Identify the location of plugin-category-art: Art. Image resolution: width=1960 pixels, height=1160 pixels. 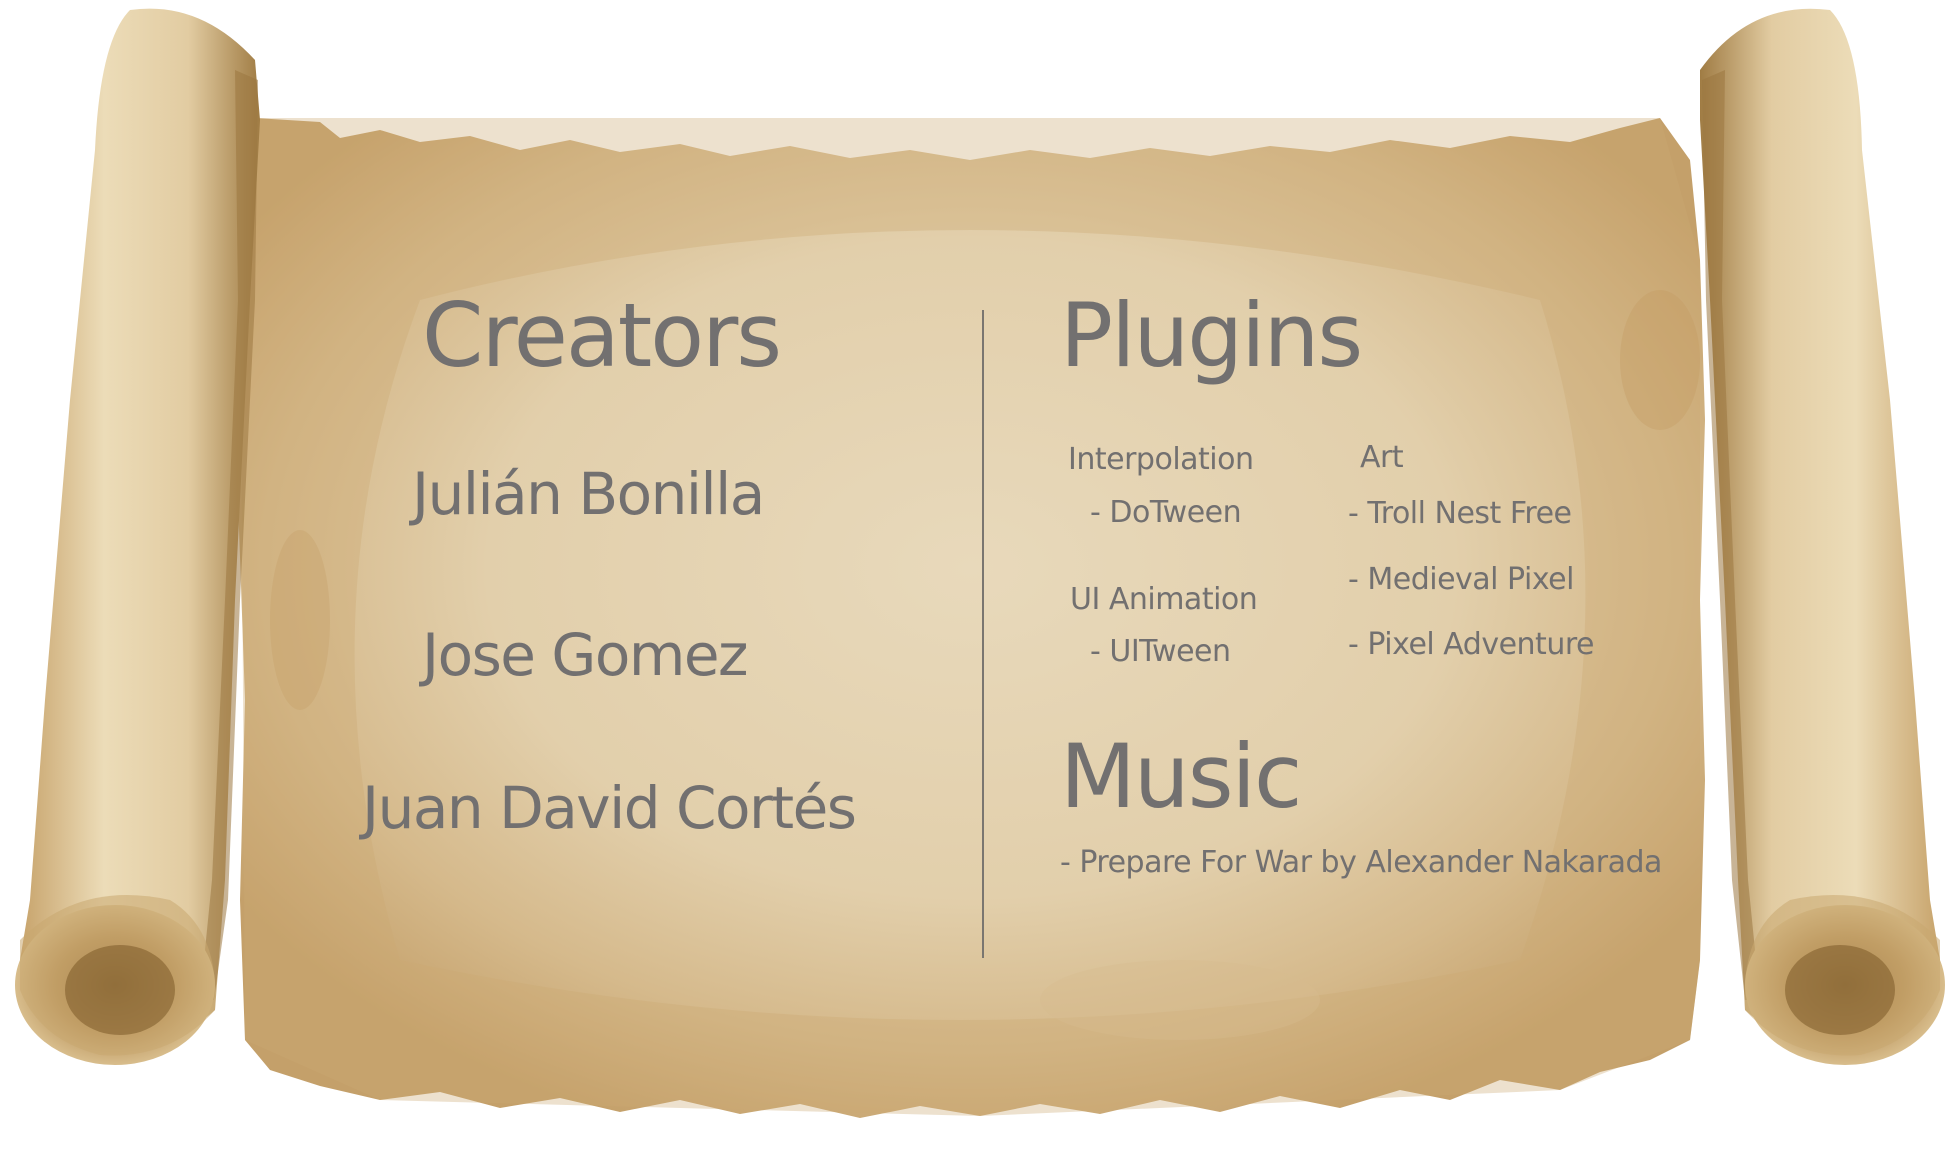
(1382, 457).